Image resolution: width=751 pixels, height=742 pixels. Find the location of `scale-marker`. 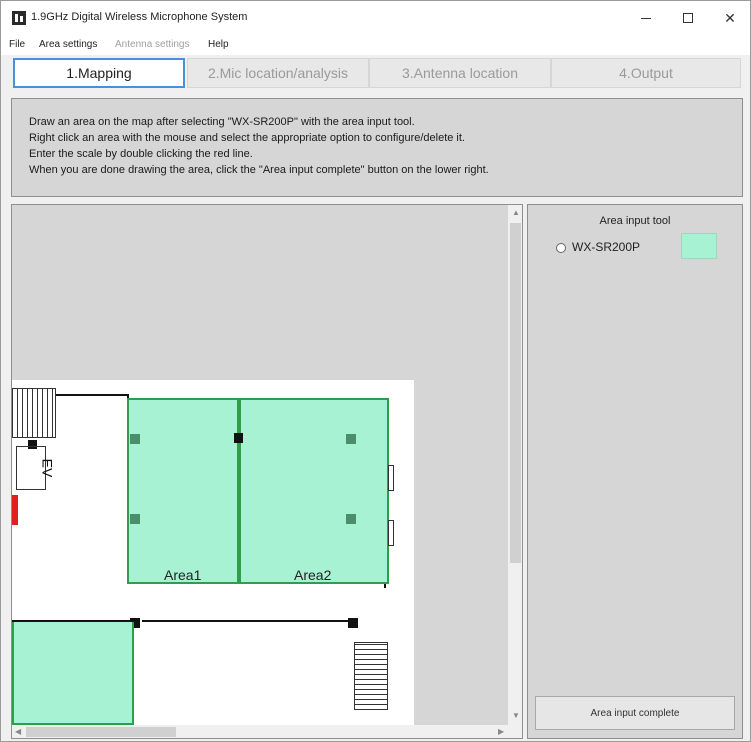

scale-marker is located at coordinates (15, 510).